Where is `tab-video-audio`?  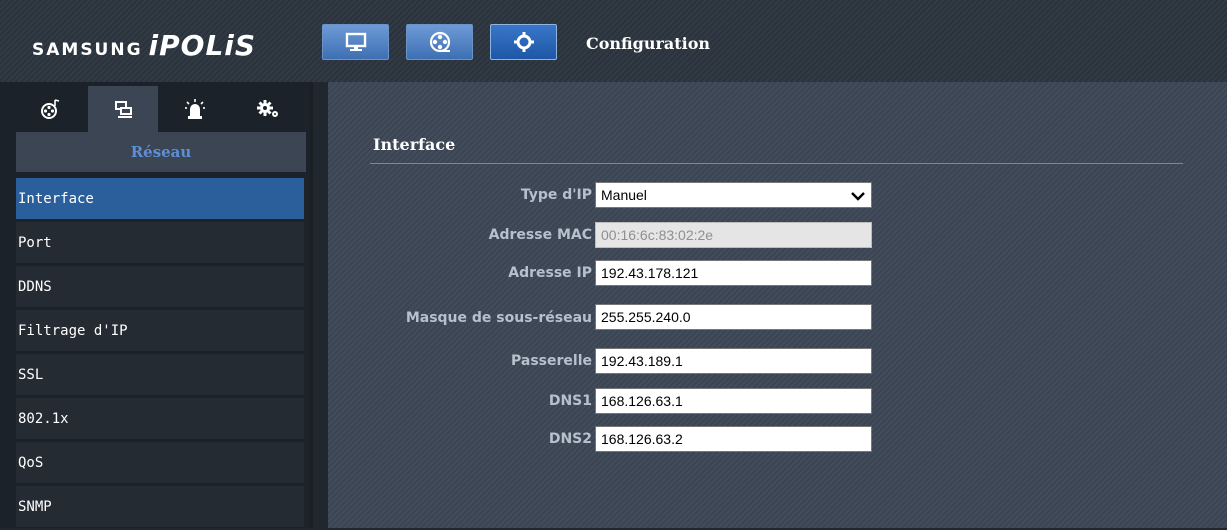
tab-video-audio is located at coordinates (51, 109).